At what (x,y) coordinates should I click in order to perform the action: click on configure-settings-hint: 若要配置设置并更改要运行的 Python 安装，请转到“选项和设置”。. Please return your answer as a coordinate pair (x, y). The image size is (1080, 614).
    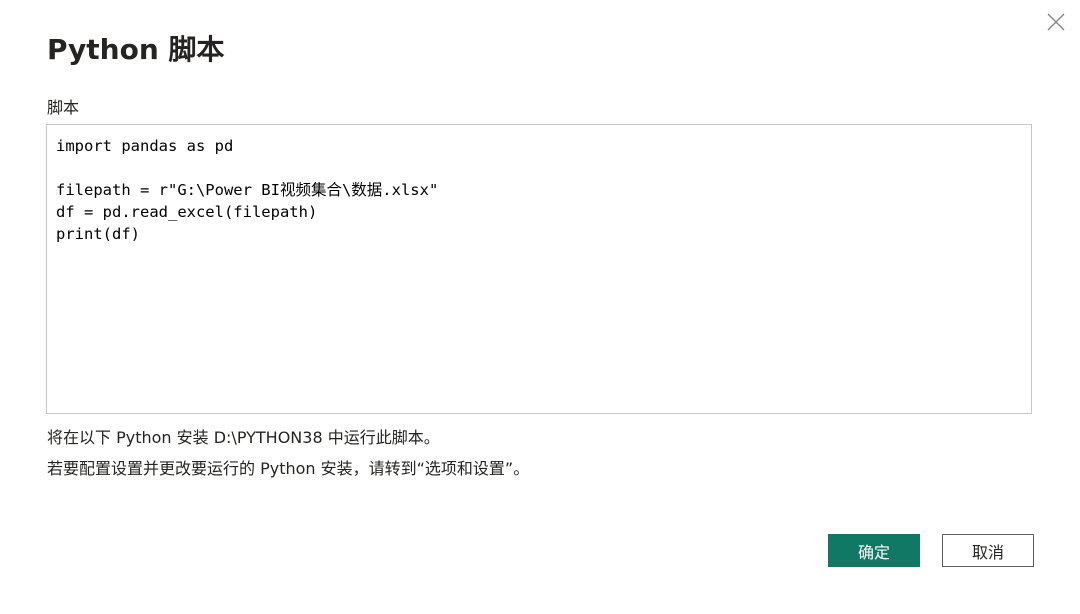
    Looking at the image, I should click on (288, 468).